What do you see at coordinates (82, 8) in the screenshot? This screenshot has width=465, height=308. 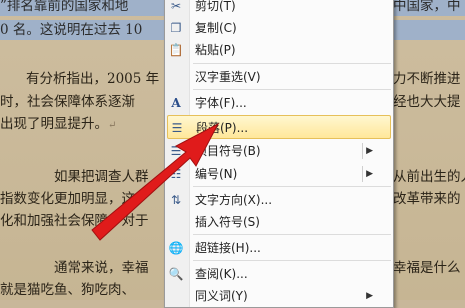 I see `doc-line: ”排名靠前的国家和地` at bounding box center [82, 8].